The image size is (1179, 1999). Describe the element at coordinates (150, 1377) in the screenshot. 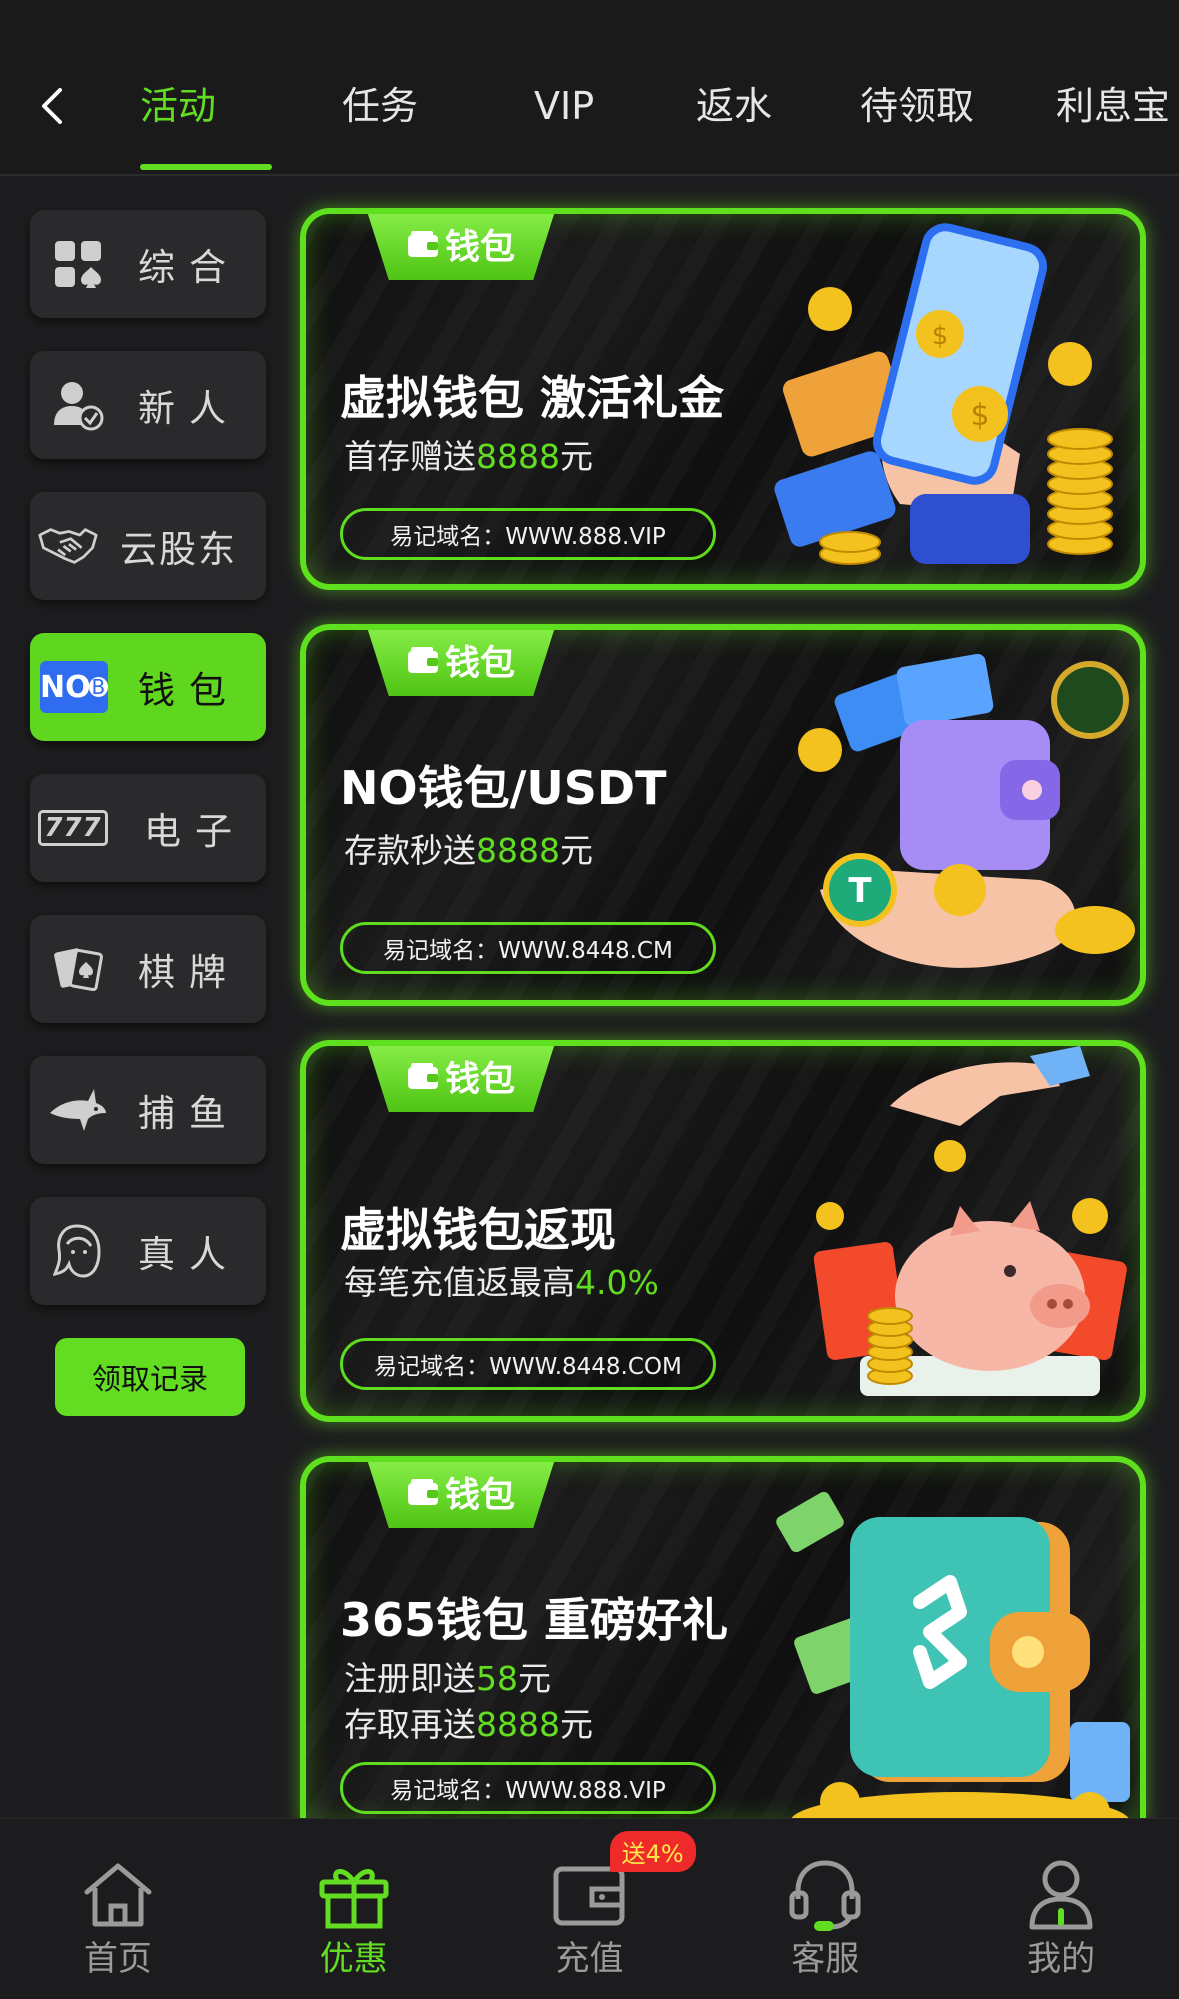

I see `claim-record-button: 领取记录` at that location.